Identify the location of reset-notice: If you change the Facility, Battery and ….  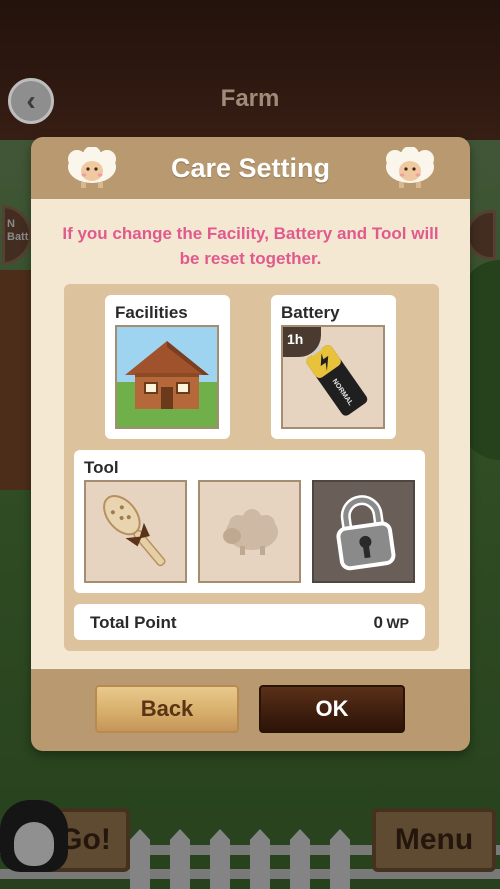
(250, 246).